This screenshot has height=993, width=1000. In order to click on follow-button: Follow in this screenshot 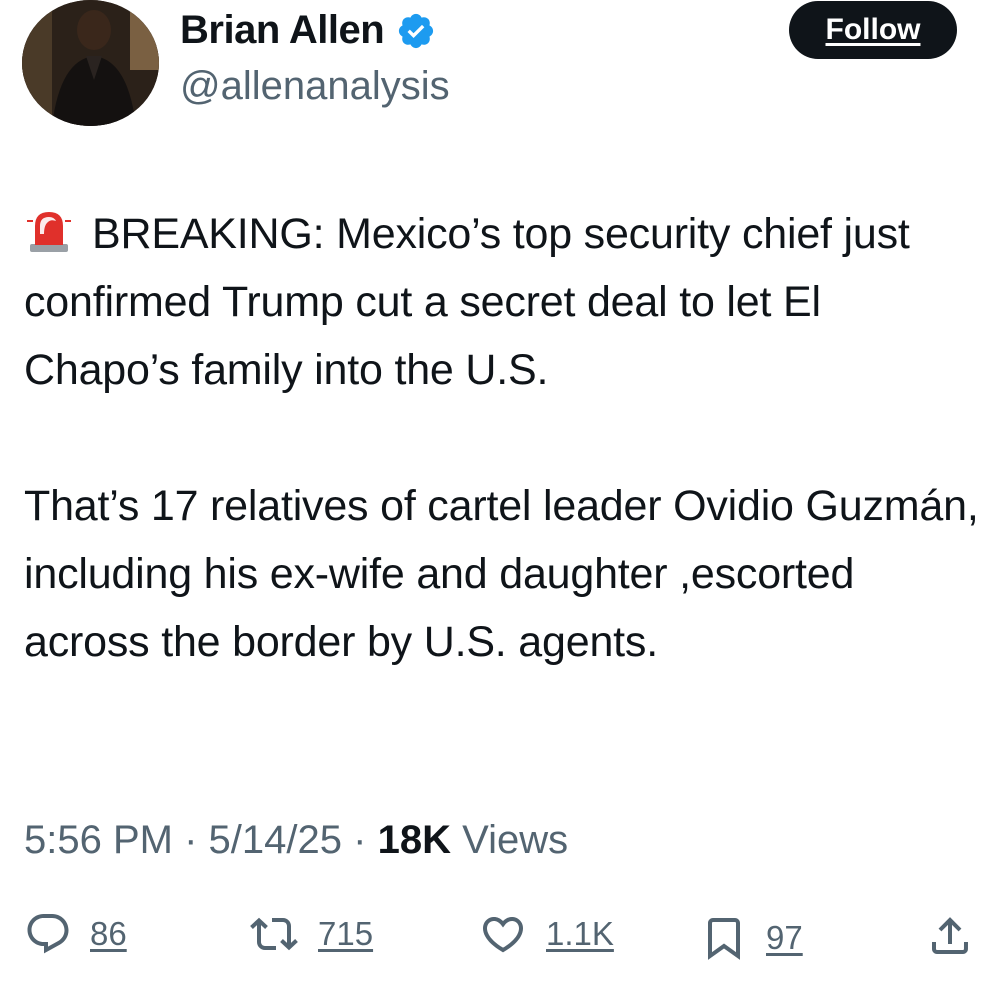, I will do `click(873, 30)`.